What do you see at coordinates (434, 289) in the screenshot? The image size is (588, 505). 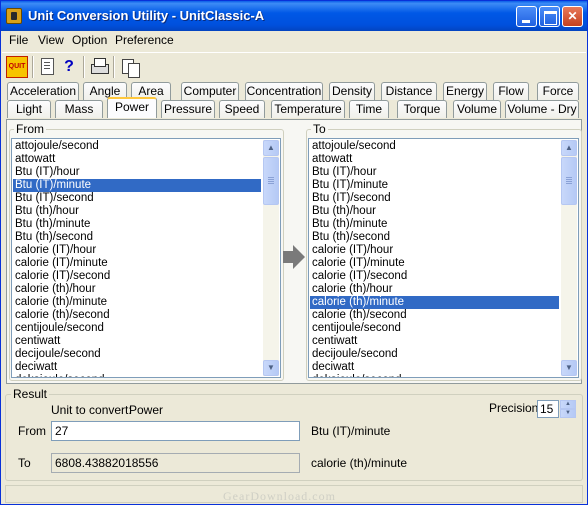 I see `to-list-item: calorie (th)/hour` at bounding box center [434, 289].